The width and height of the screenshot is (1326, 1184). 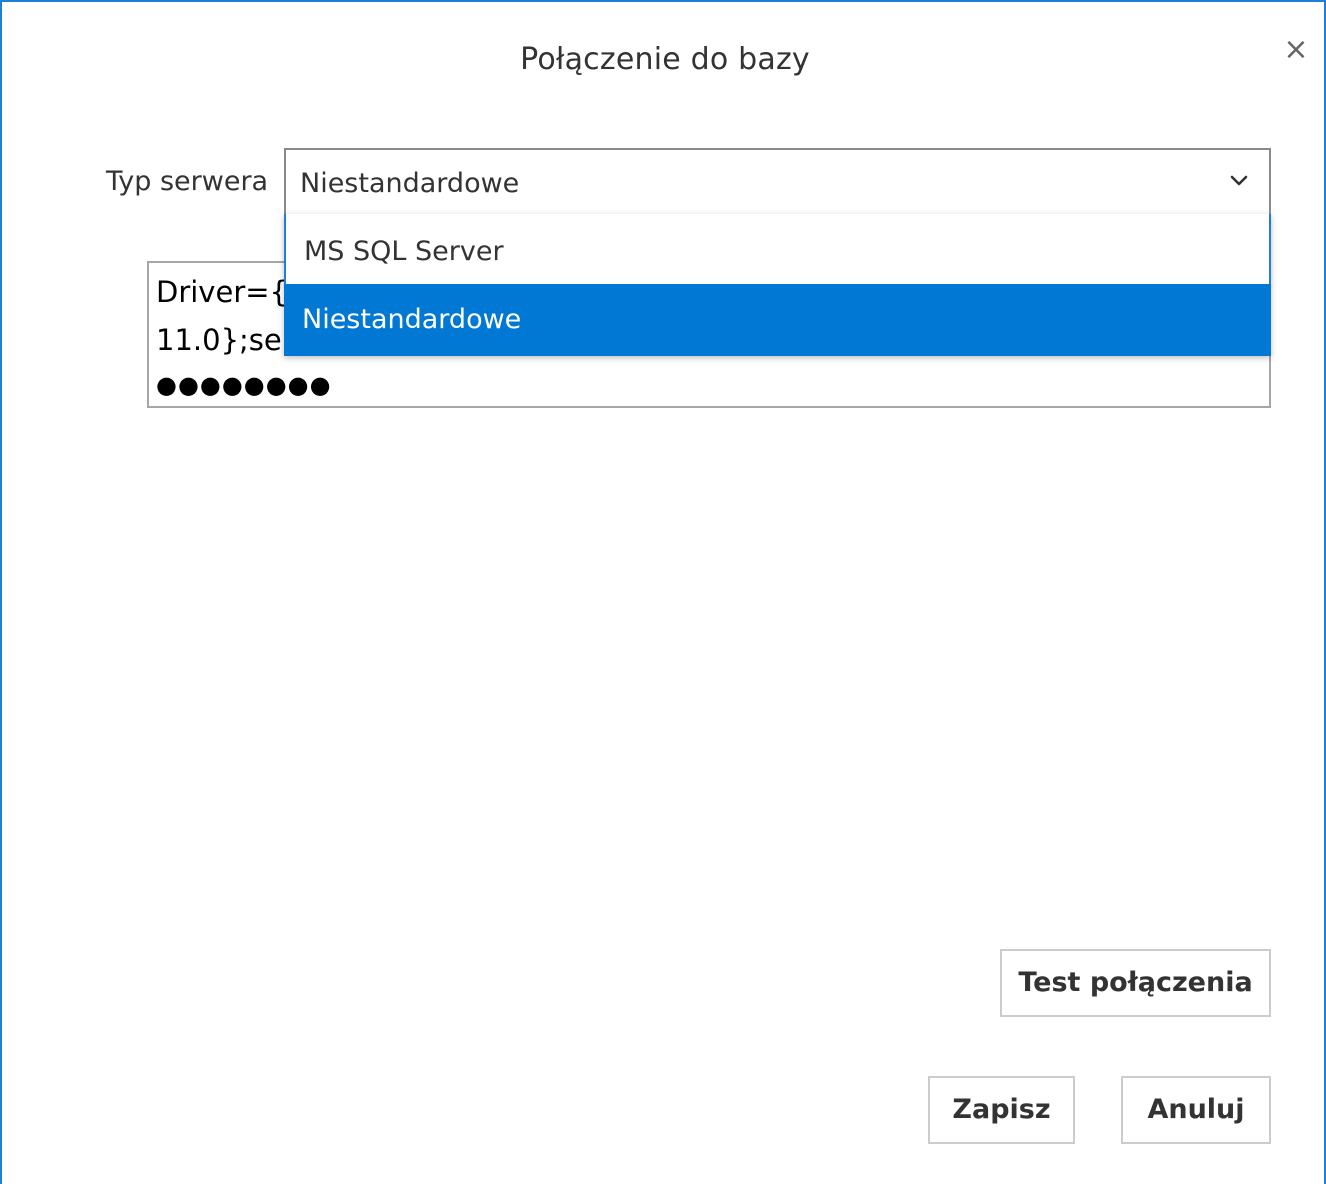 I want to click on server-type-label: Typ serwera, so click(x=187, y=181).